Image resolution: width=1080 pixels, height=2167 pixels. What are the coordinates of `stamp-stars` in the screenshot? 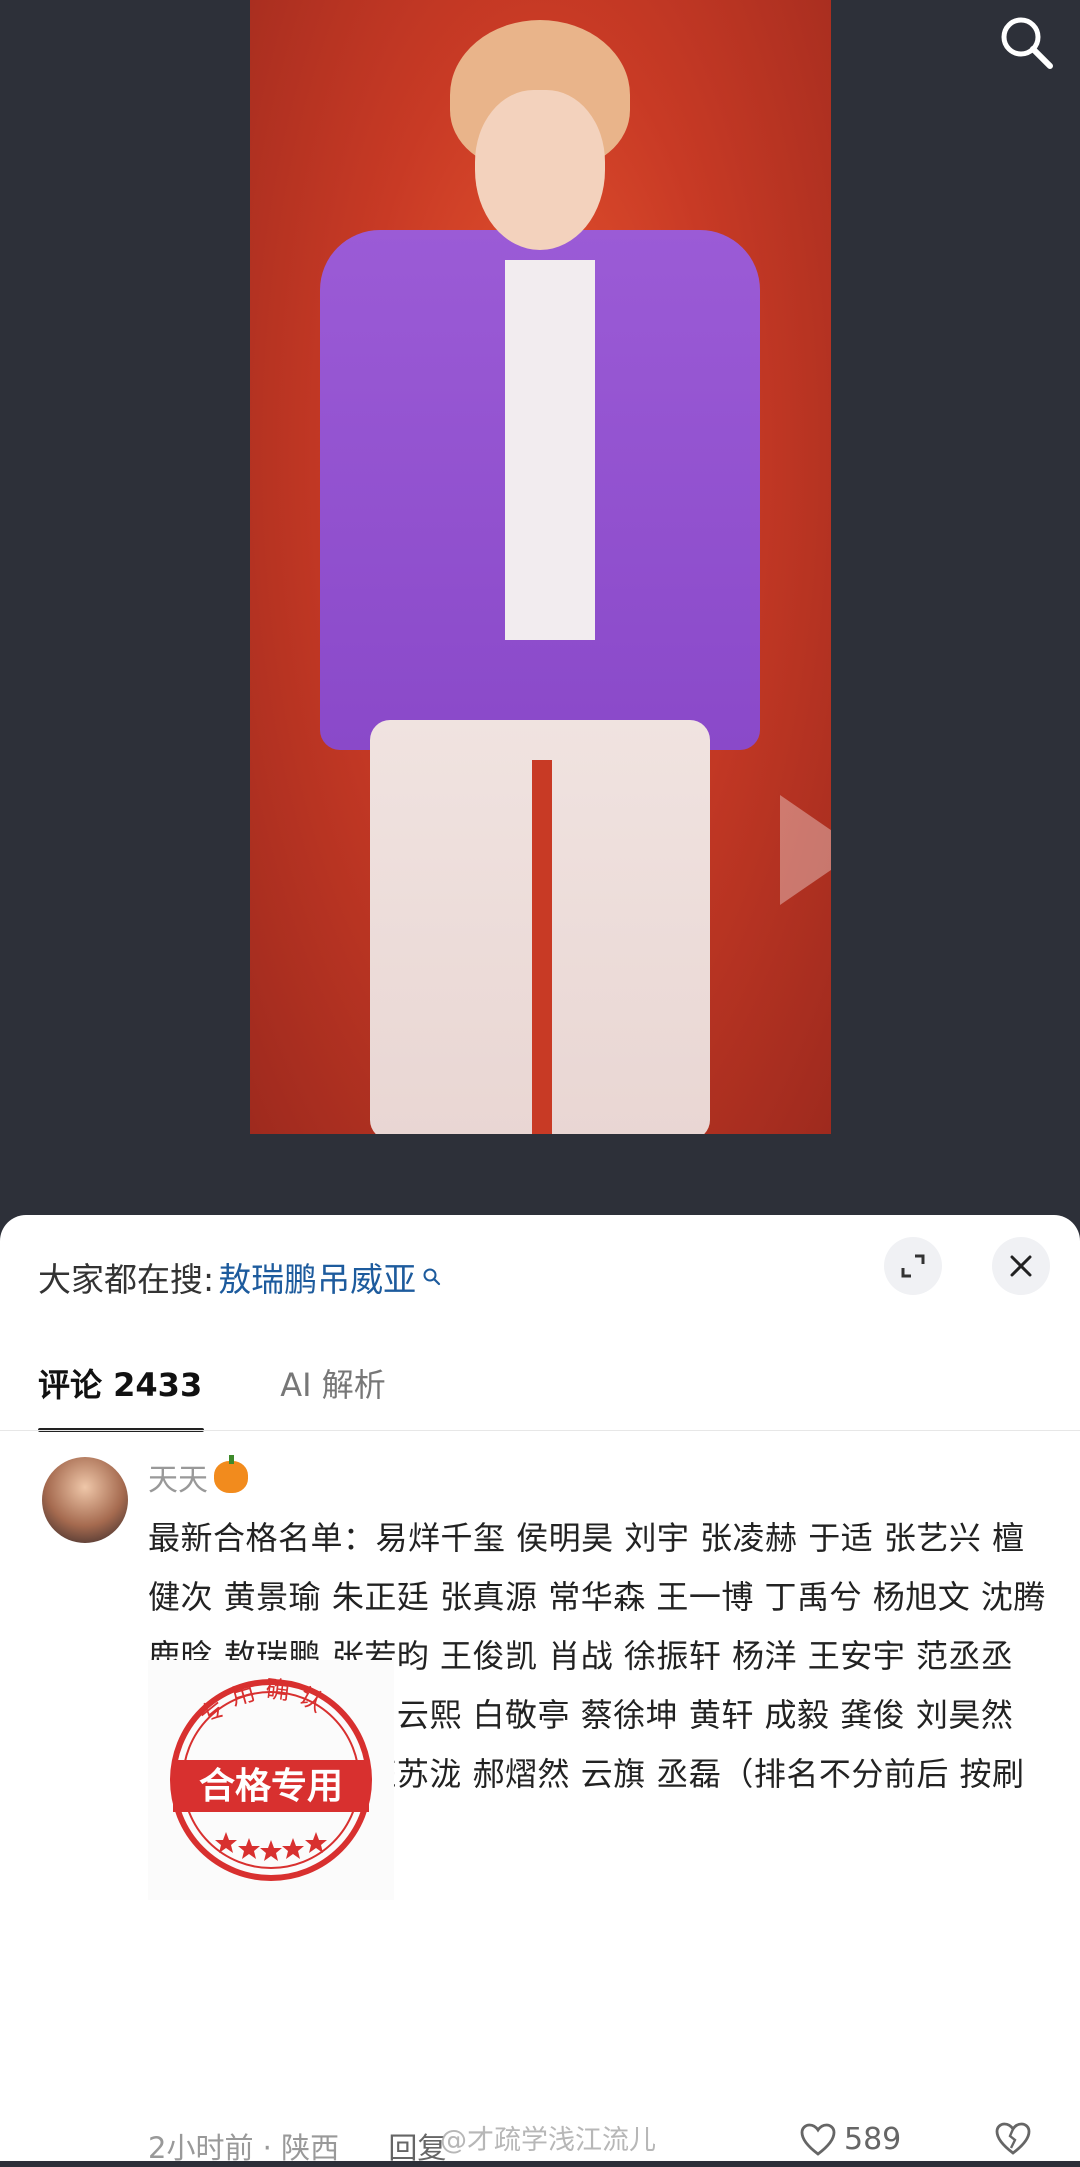 It's located at (271, 1846).